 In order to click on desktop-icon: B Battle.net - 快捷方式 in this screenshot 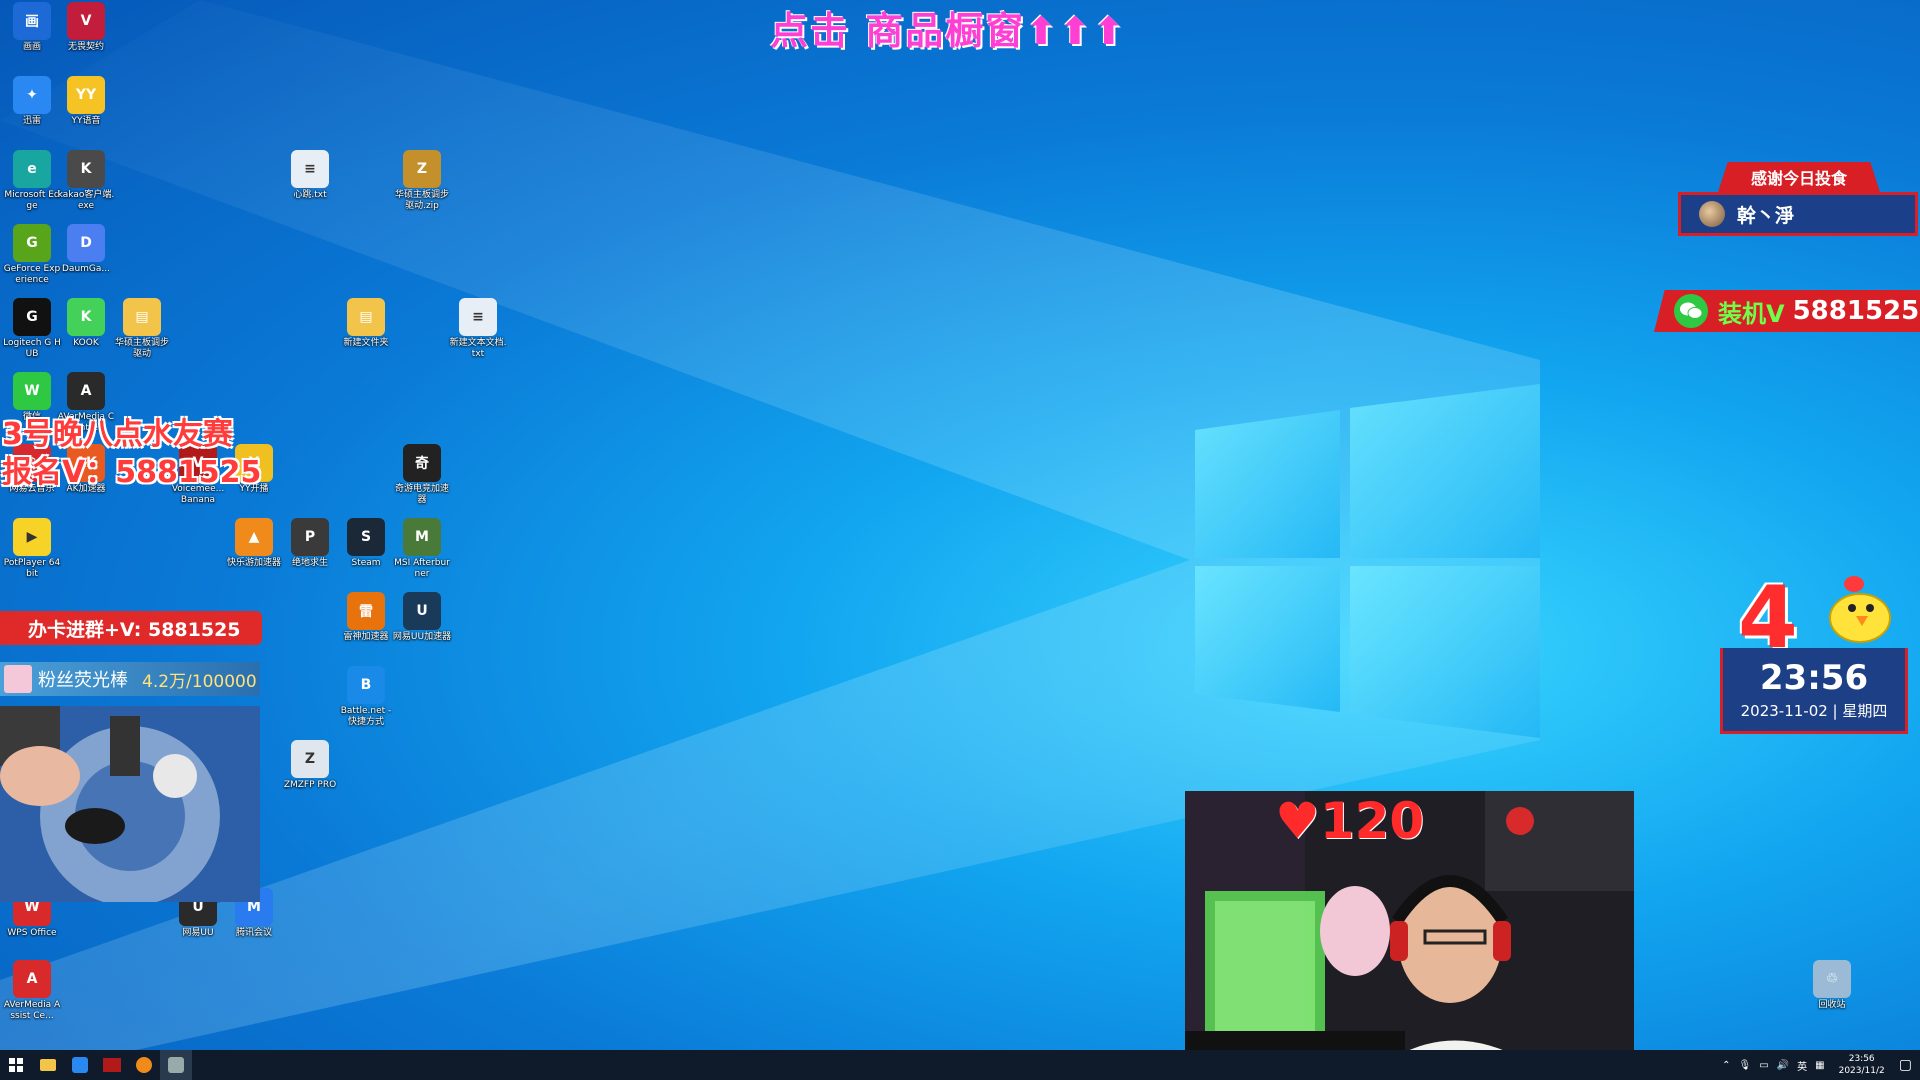, I will do `click(366, 697)`.